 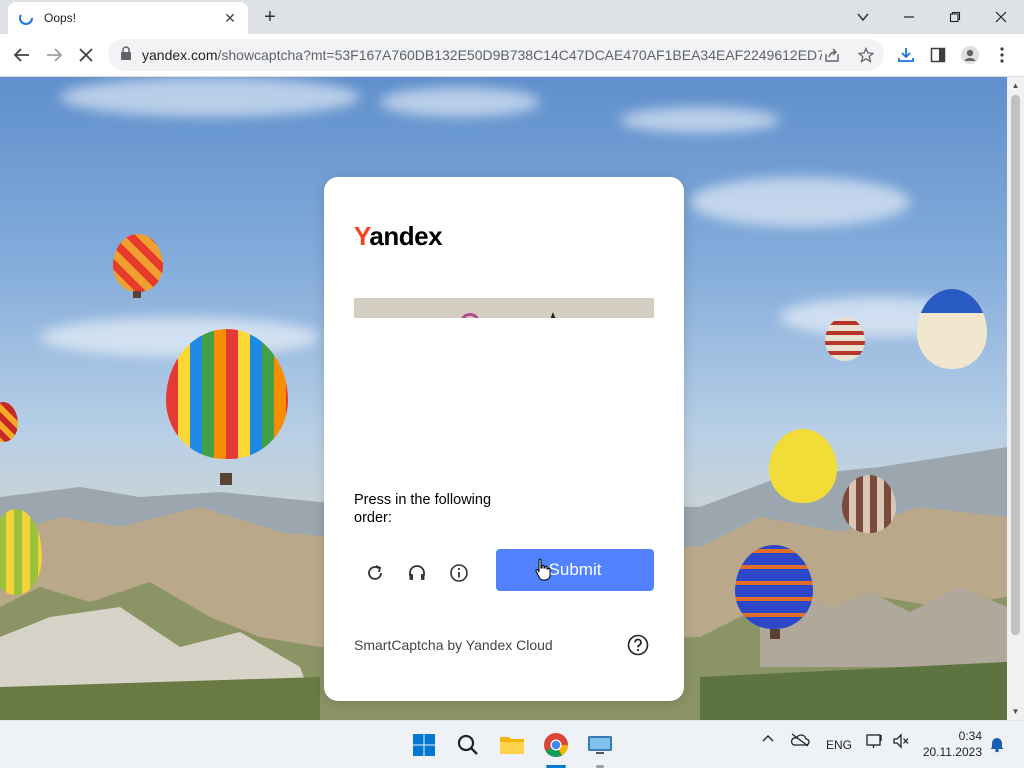 What do you see at coordinates (504, 308) in the screenshot?
I see `captcha-image` at bounding box center [504, 308].